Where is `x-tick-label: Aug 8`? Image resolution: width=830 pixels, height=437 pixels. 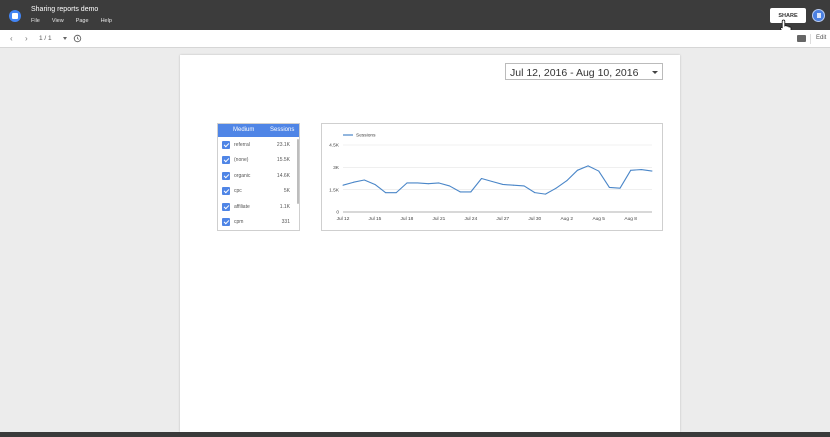 x-tick-label: Aug 8 is located at coordinates (630, 219).